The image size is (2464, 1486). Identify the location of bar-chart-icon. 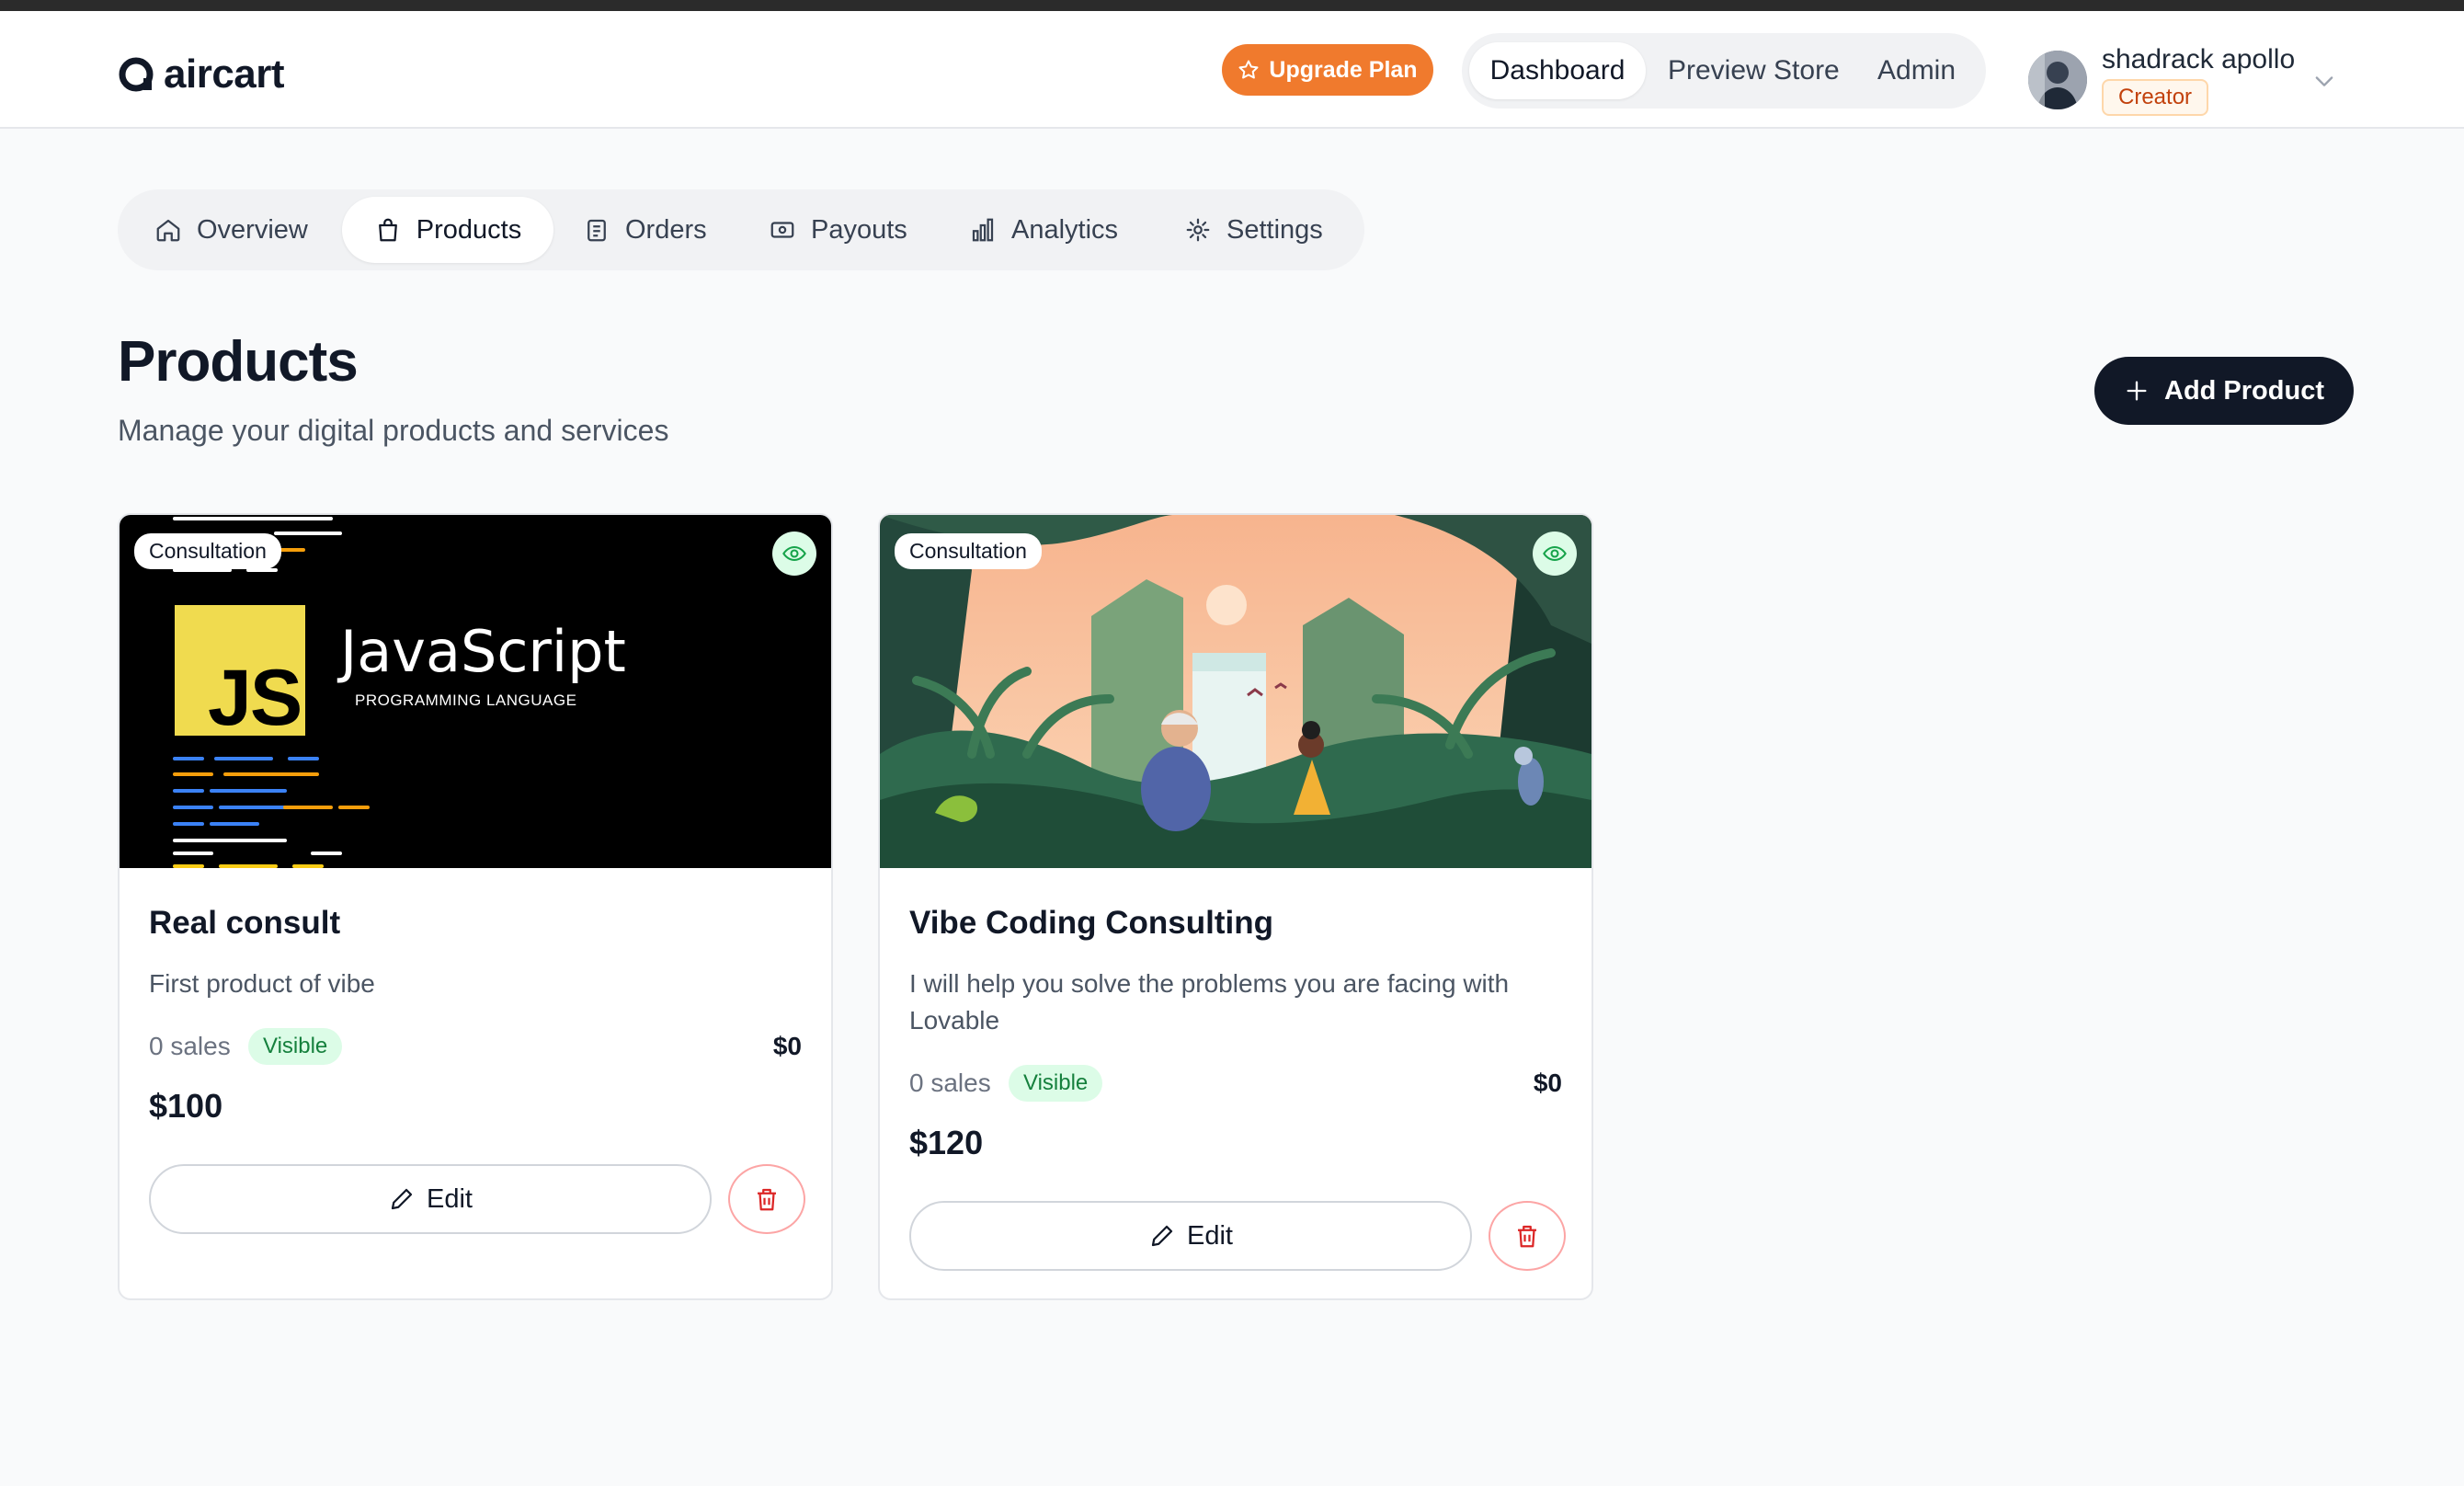
(983, 230).